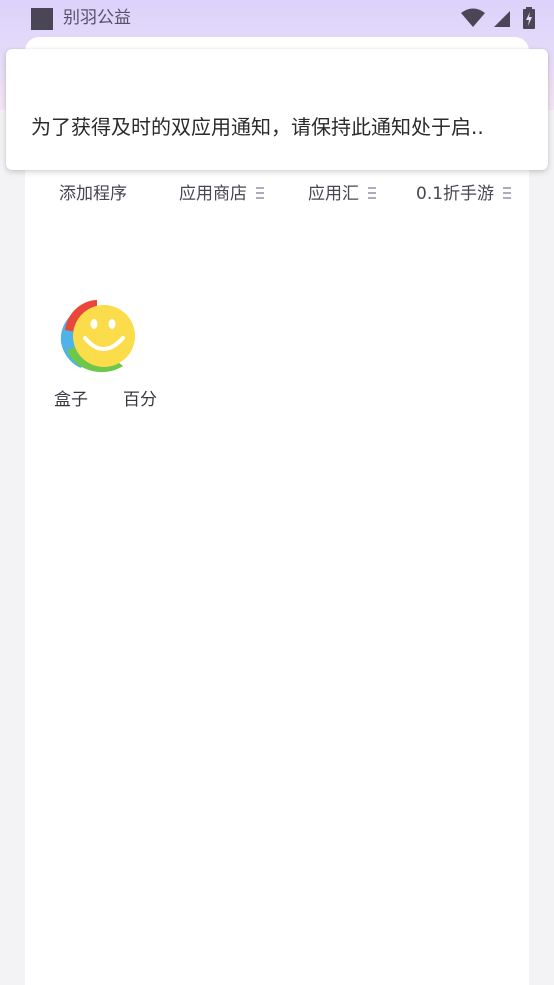 The image size is (554, 985). I want to click on battery-icon, so click(529, 18).